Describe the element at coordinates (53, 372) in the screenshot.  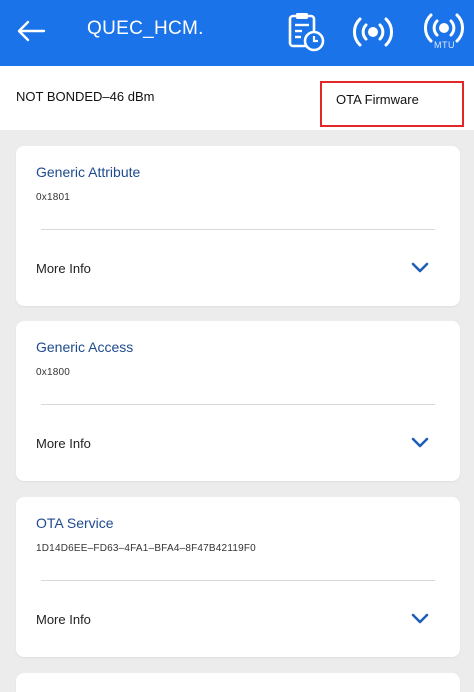
I see `service-uuid: 0x1800` at that location.